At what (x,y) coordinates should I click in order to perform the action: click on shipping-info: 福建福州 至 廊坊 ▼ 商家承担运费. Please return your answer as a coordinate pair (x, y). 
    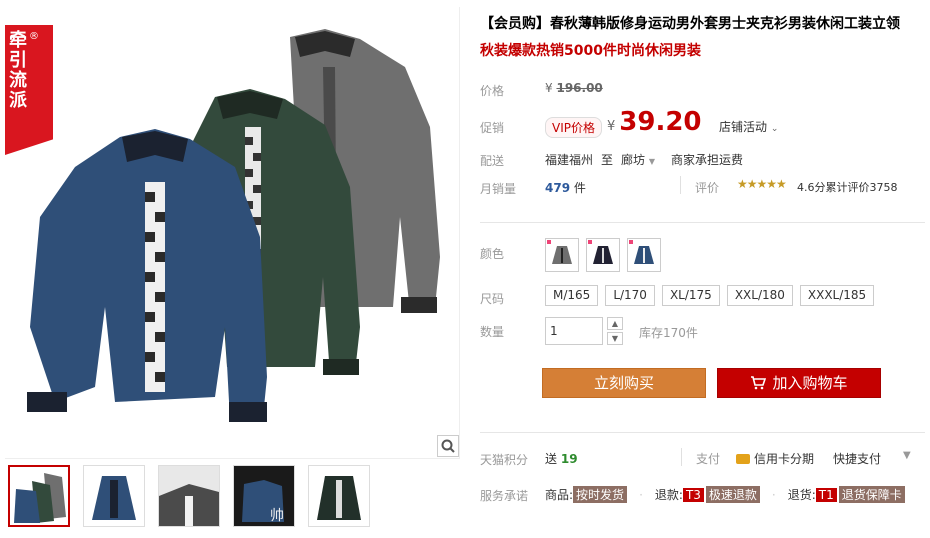
    Looking at the image, I should click on (644, 159).